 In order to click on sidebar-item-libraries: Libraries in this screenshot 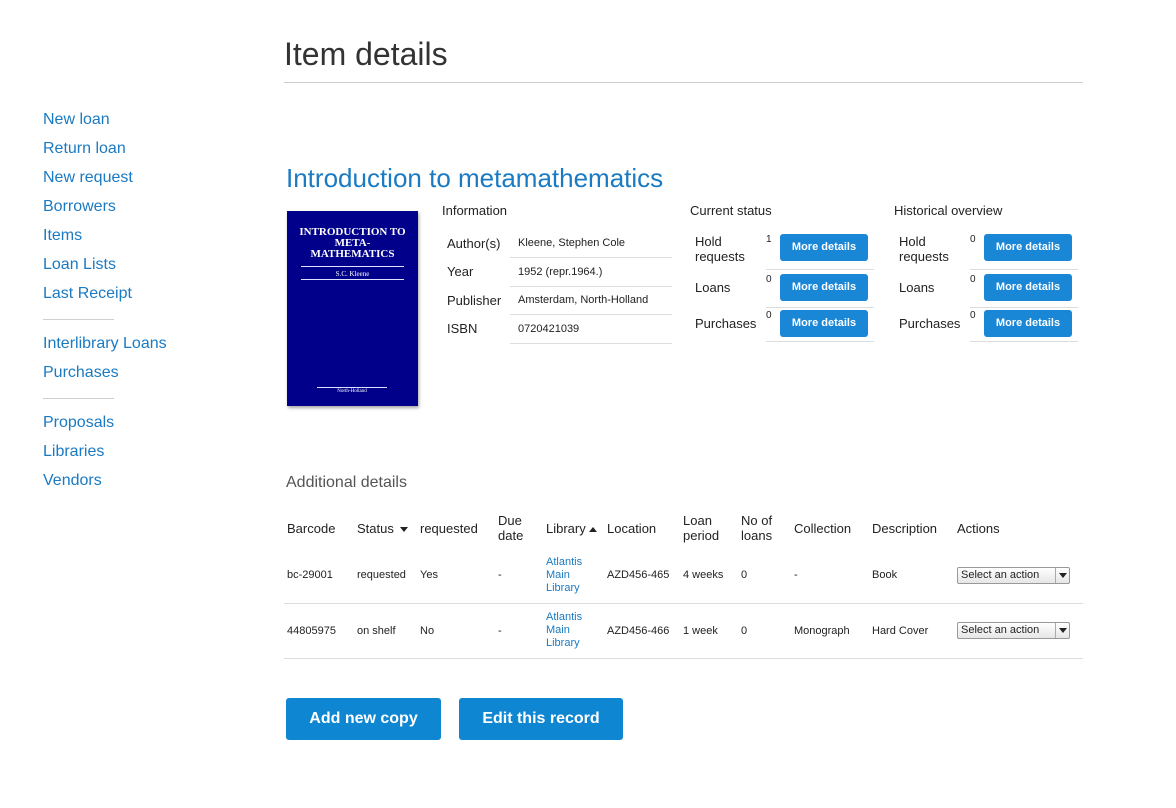, I will do `click(108, 456)`.